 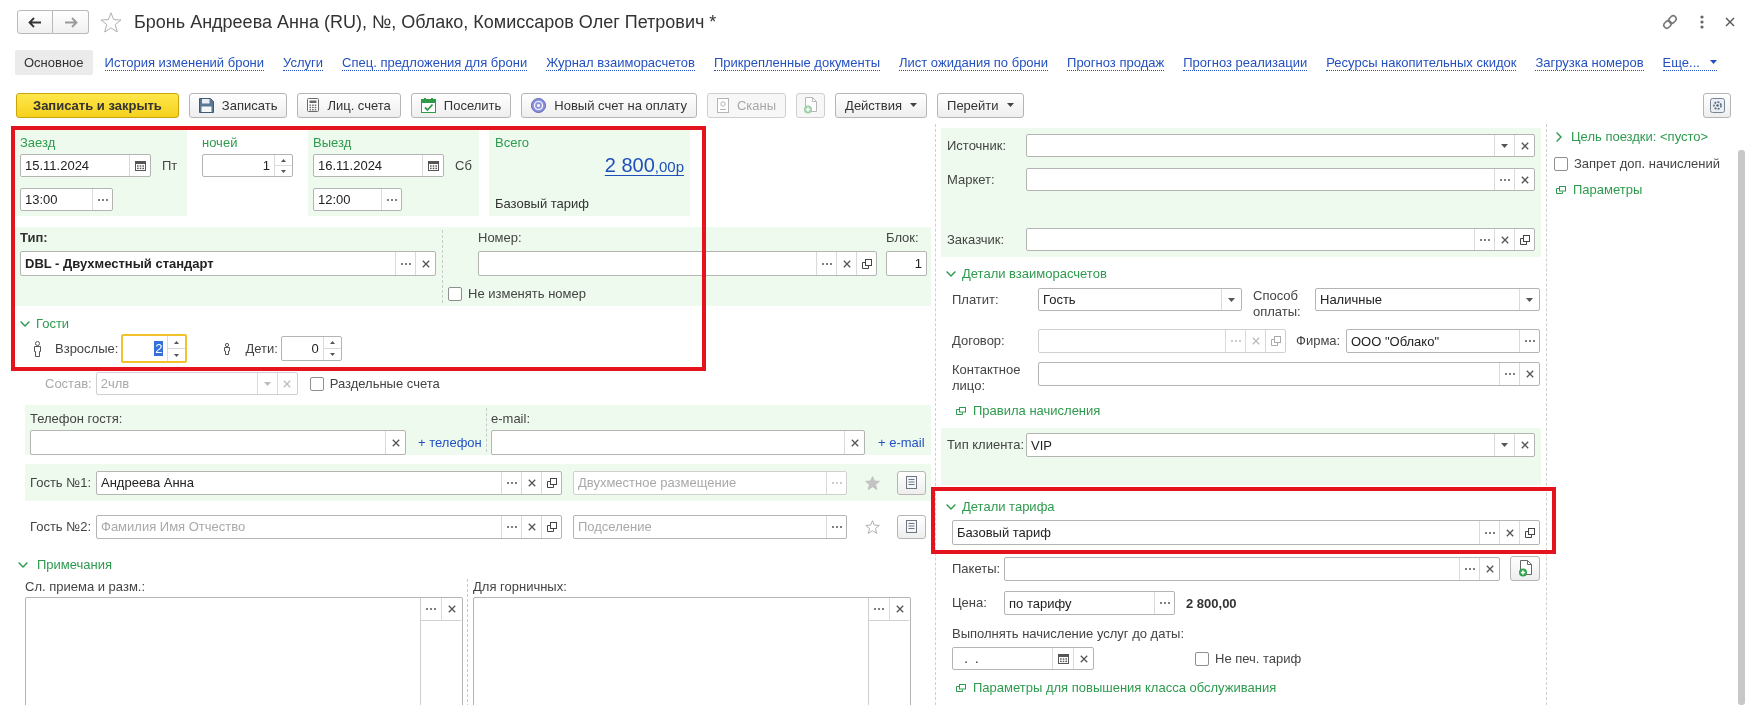 What do you see at coordinates (391, 199) in the screenshot?
I see `ellipsis-icon` at bounding box center [391, 199].